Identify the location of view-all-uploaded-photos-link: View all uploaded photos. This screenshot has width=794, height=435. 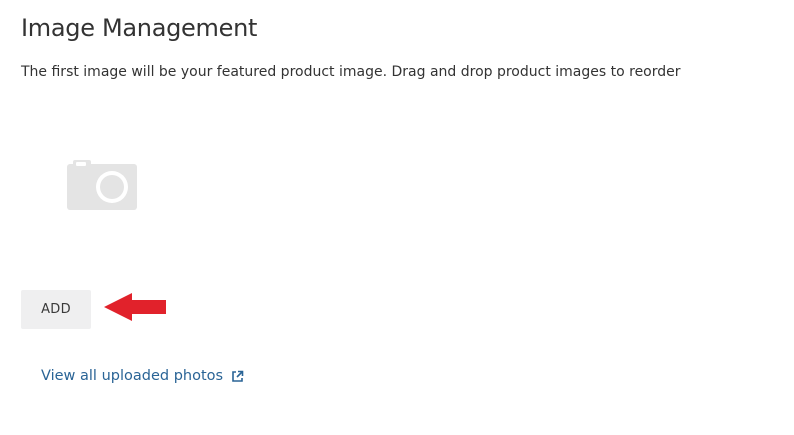
(142, 376).